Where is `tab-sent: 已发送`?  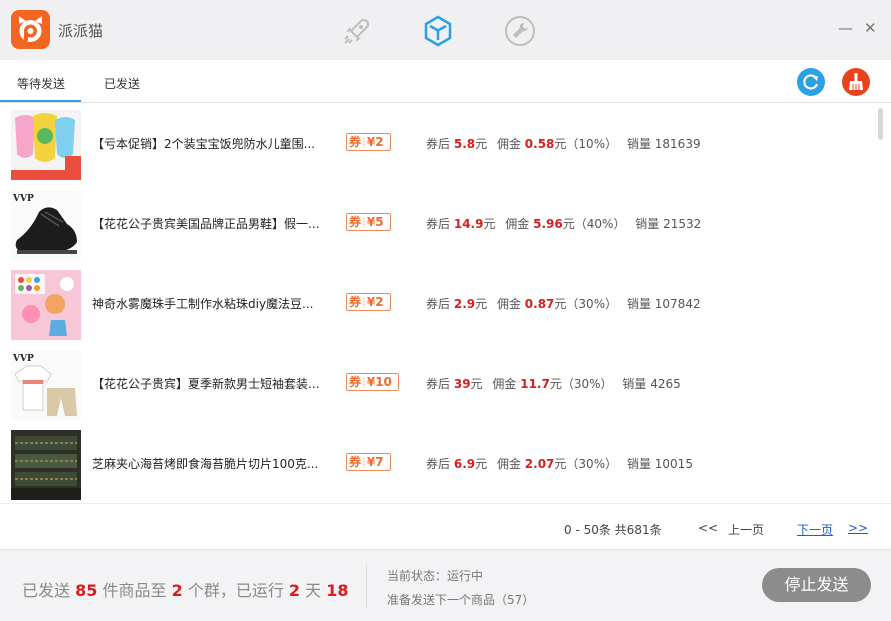
tab-sent: 已发送 is located at coordinates (122, 83).